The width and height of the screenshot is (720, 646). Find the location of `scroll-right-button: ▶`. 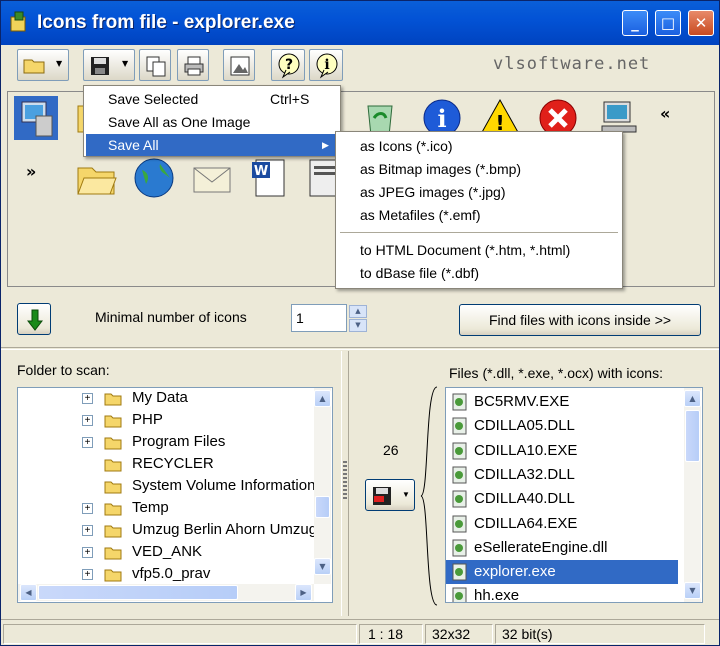

scroll-right-button: ▶ is located at coordinates (303, 592).